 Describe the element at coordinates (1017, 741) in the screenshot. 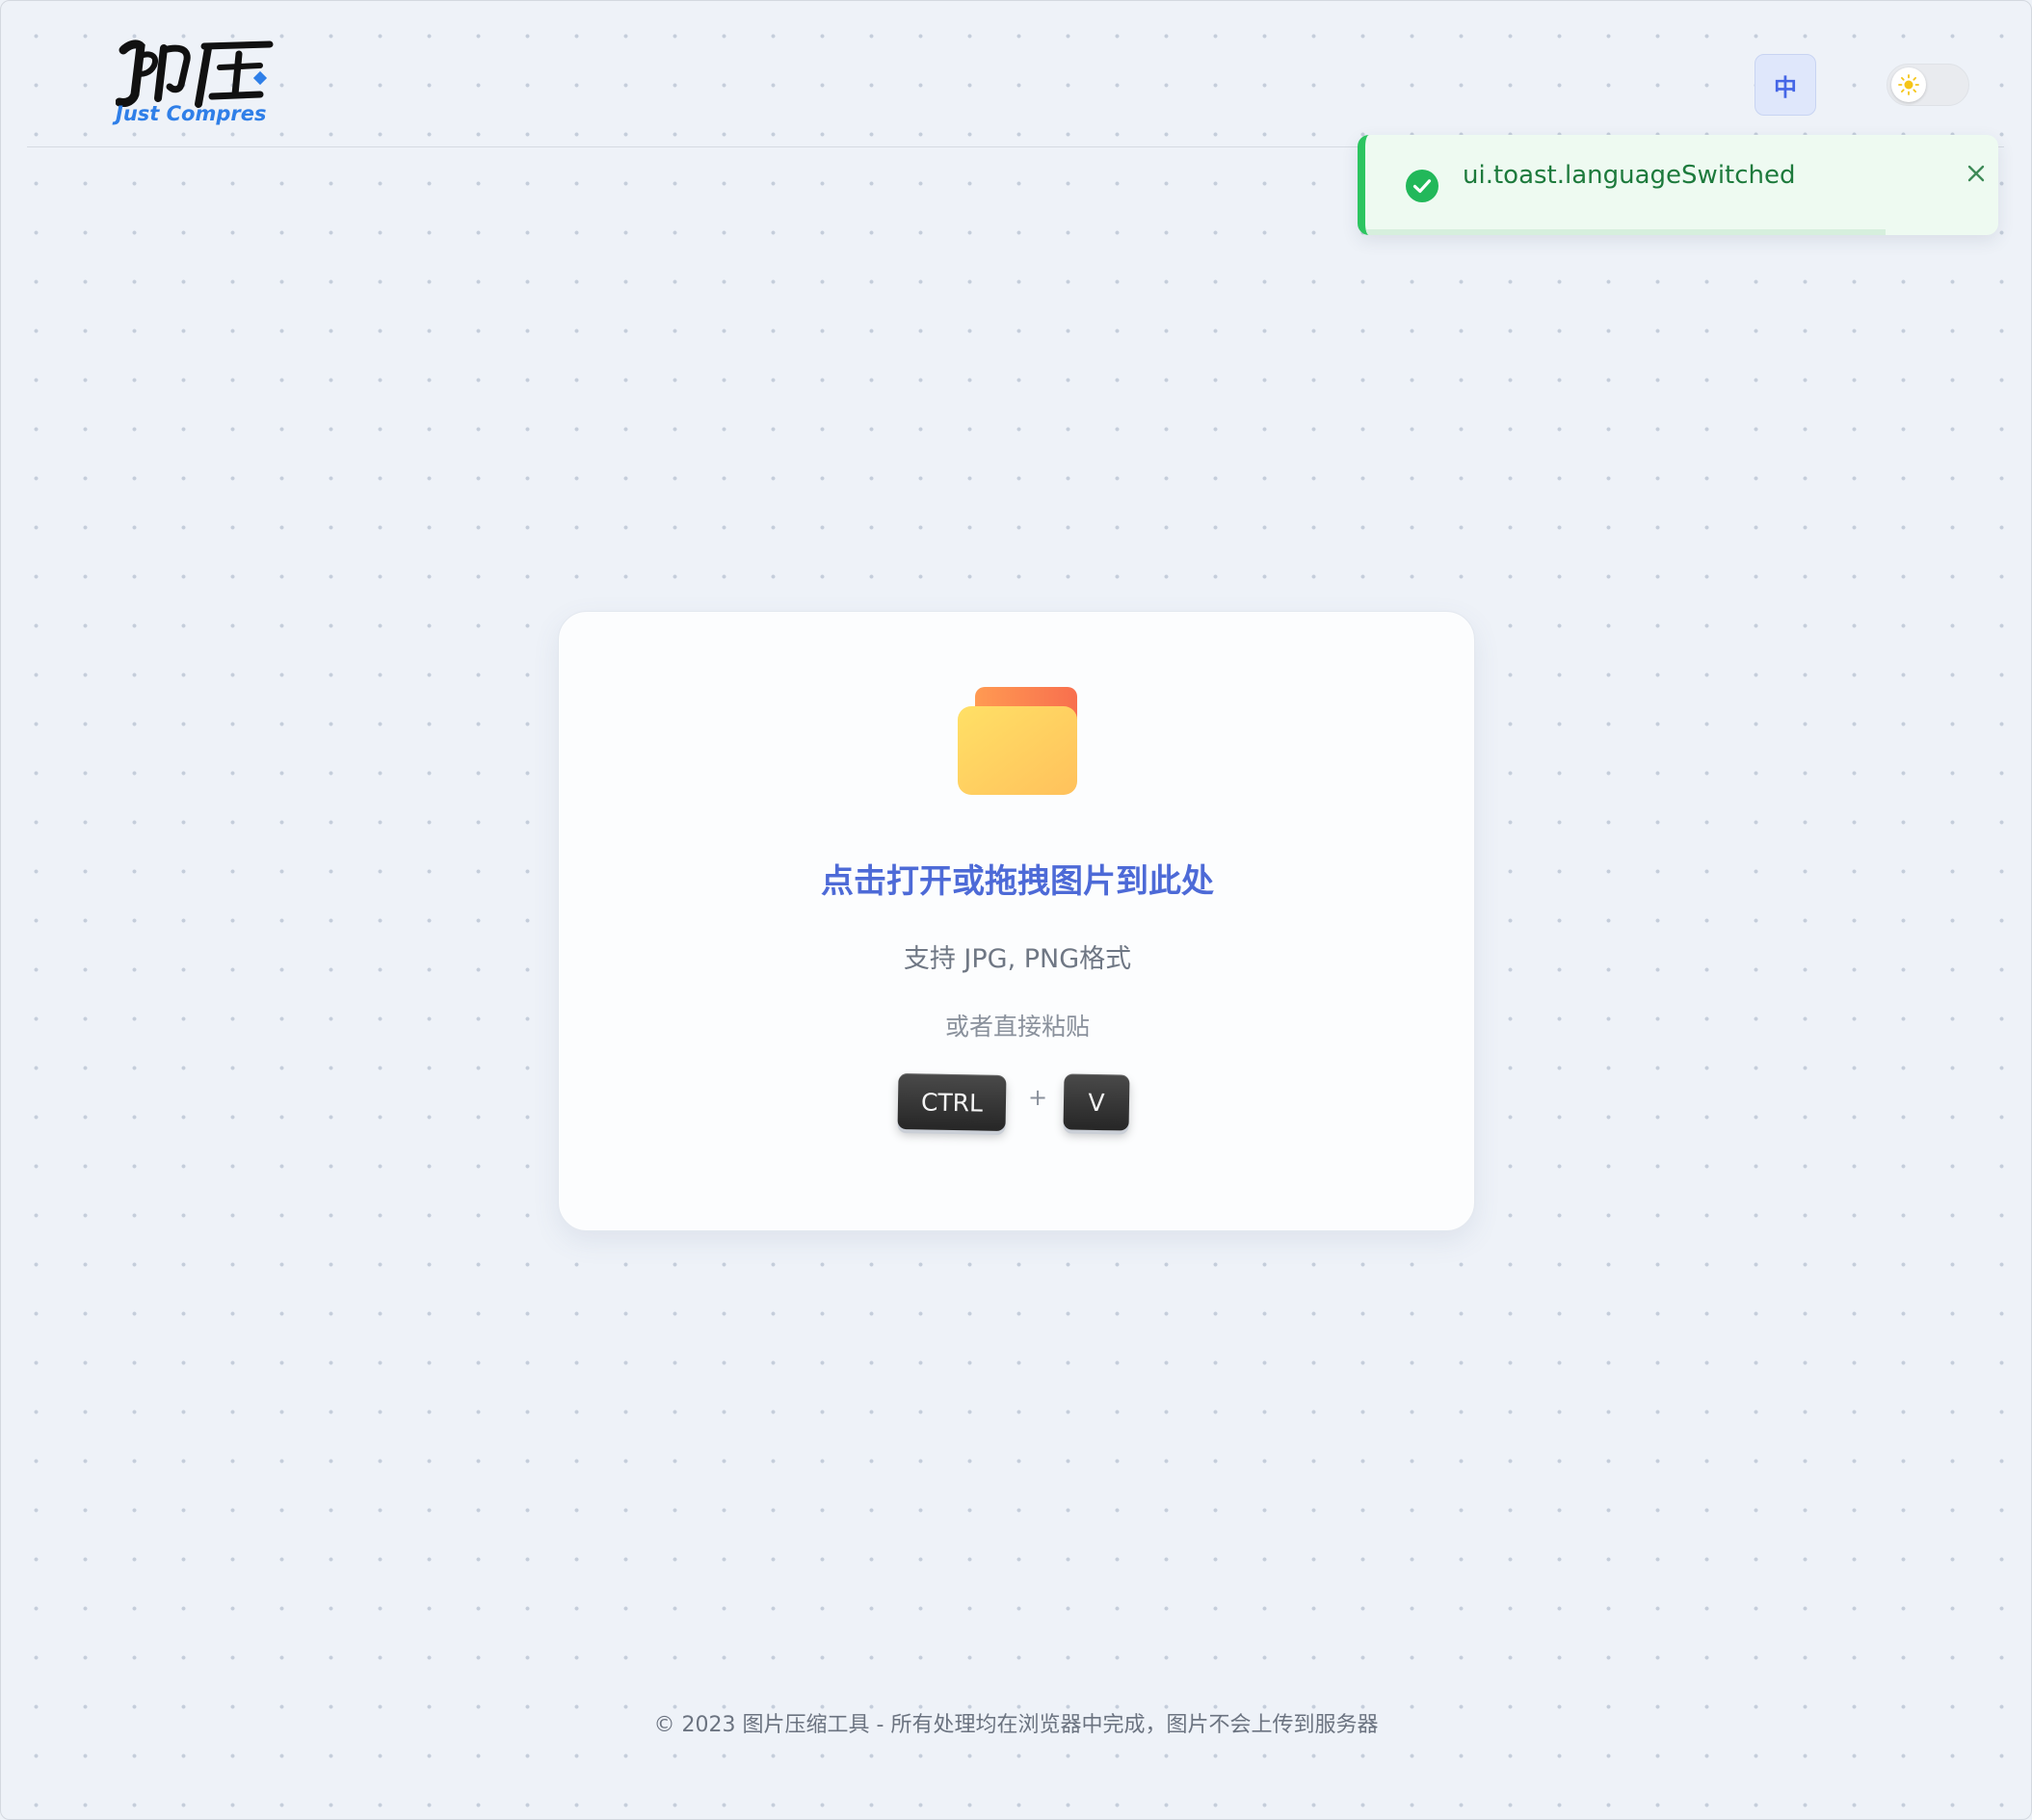

I see `folder-icon` at that location.